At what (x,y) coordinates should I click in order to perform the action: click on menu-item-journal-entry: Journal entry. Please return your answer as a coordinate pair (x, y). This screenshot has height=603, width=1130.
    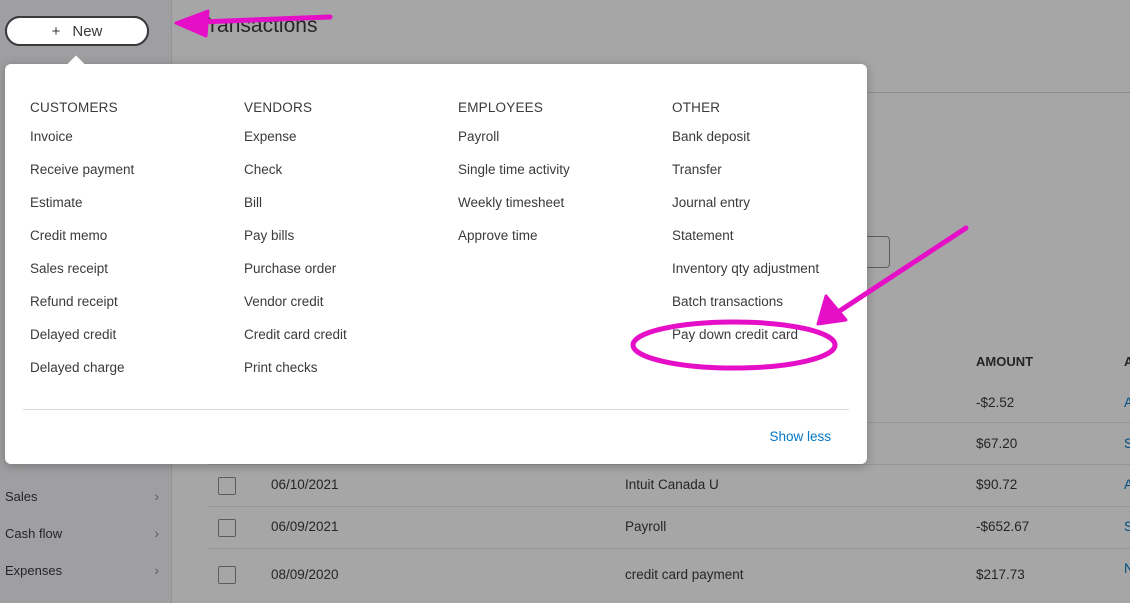
    Looking at the image, I should click on (745, 212).